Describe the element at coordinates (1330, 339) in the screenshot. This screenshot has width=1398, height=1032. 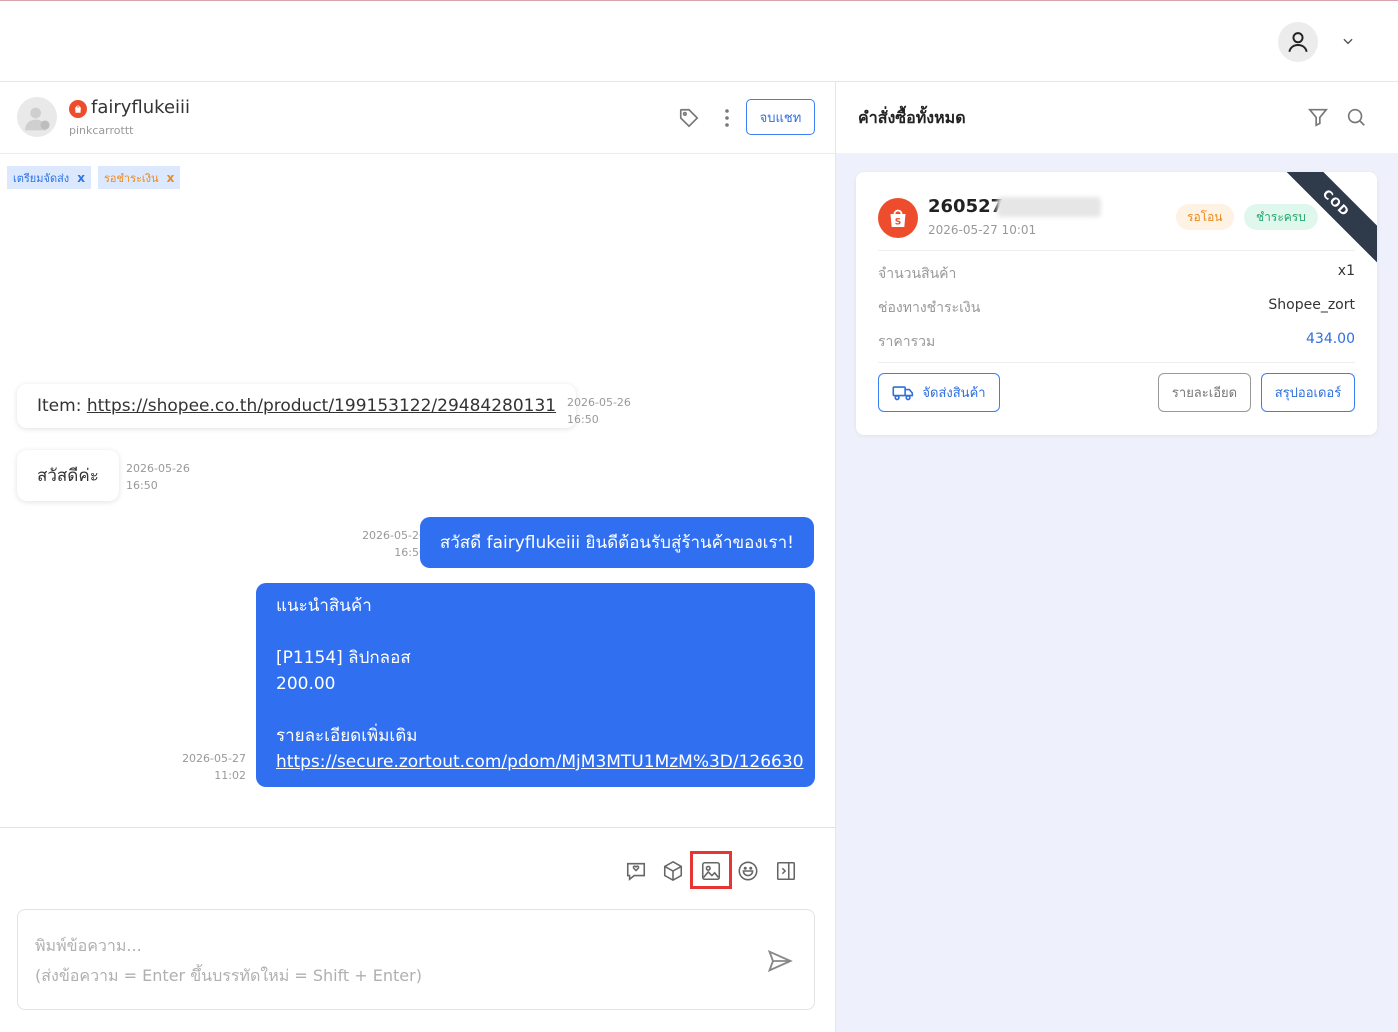
I see `total-value: 434.00` at that location.